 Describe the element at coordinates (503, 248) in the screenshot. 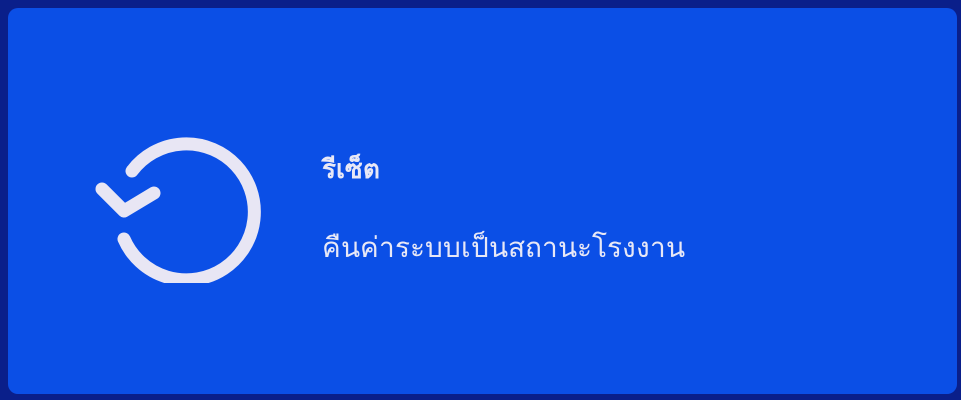

I see `card-description: คืนค่าระบบเป็นสถานะโรงงาน` at that location.